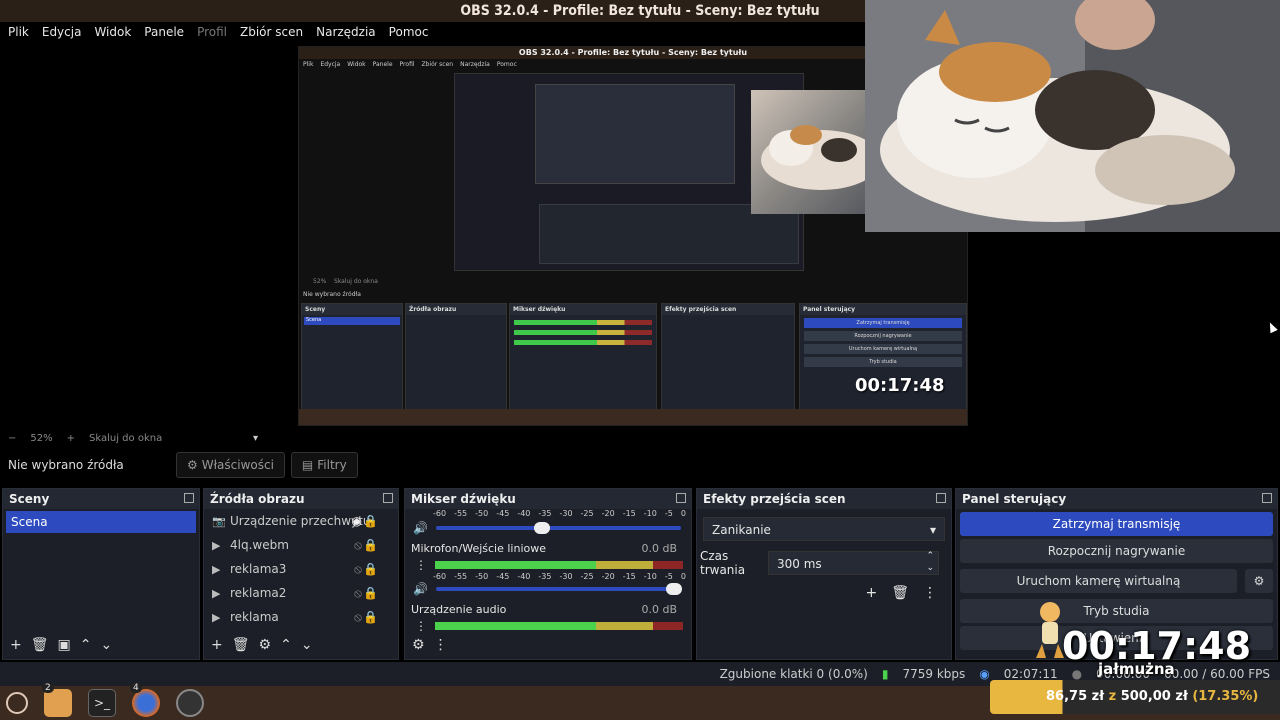 The width and height of the screenshot is (1280, 720). What do you see at coordinates (559, 626) in the screenshot?
I see `audio-meter` at bounding box center [559, 626].